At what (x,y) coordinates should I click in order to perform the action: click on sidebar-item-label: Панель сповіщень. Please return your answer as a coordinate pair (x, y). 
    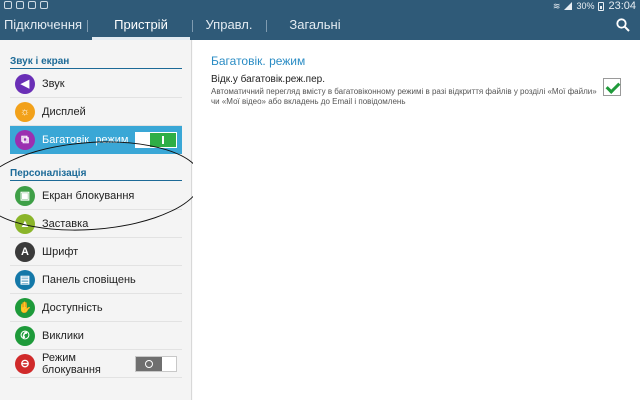
    Looking at the image, I should click on (89, 279).